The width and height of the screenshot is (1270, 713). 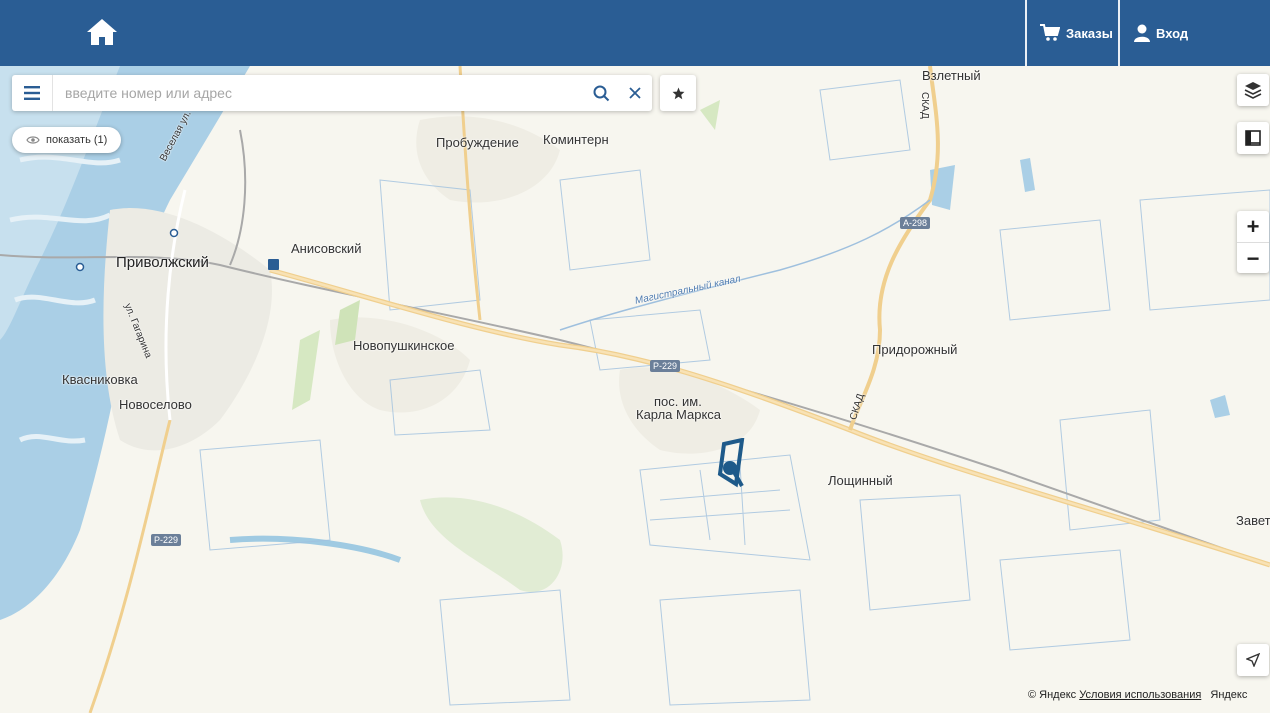 I want to click on place-label-loshchinny: Лощинный, so click(x=860, y=480).